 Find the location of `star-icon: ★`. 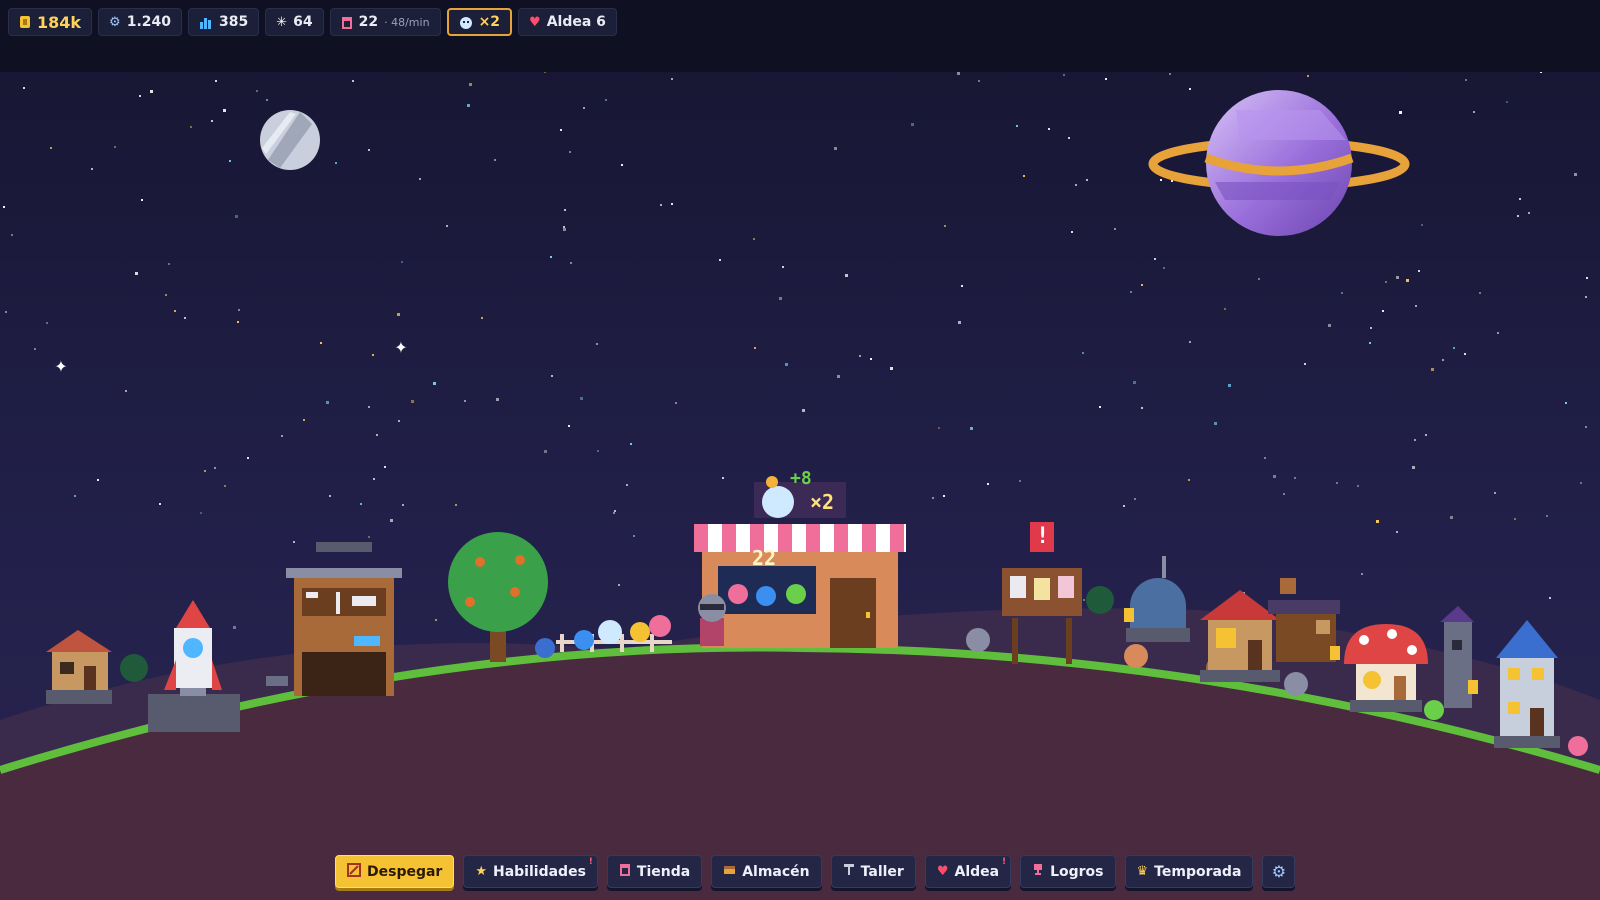

star-icon: ★ is located at coordinates (481, 871).